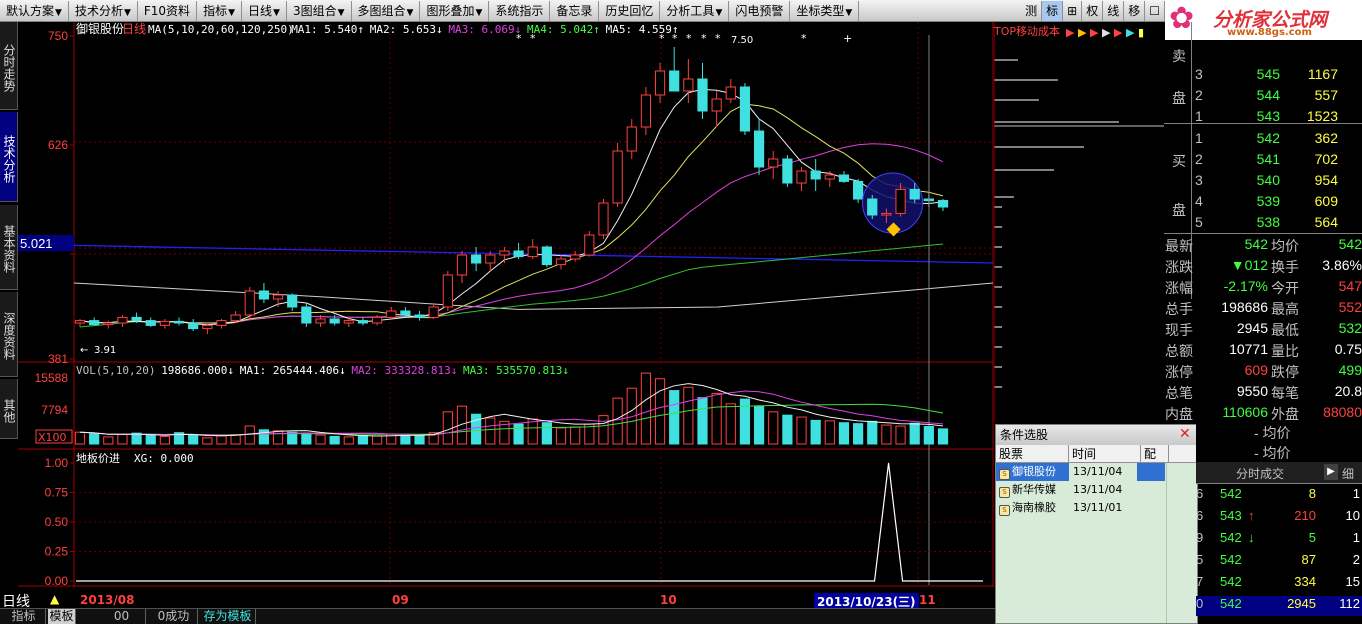 This screenshot has width=1362, height=624. I want to click on chart-tool-3: 权, so click(1093, 10).